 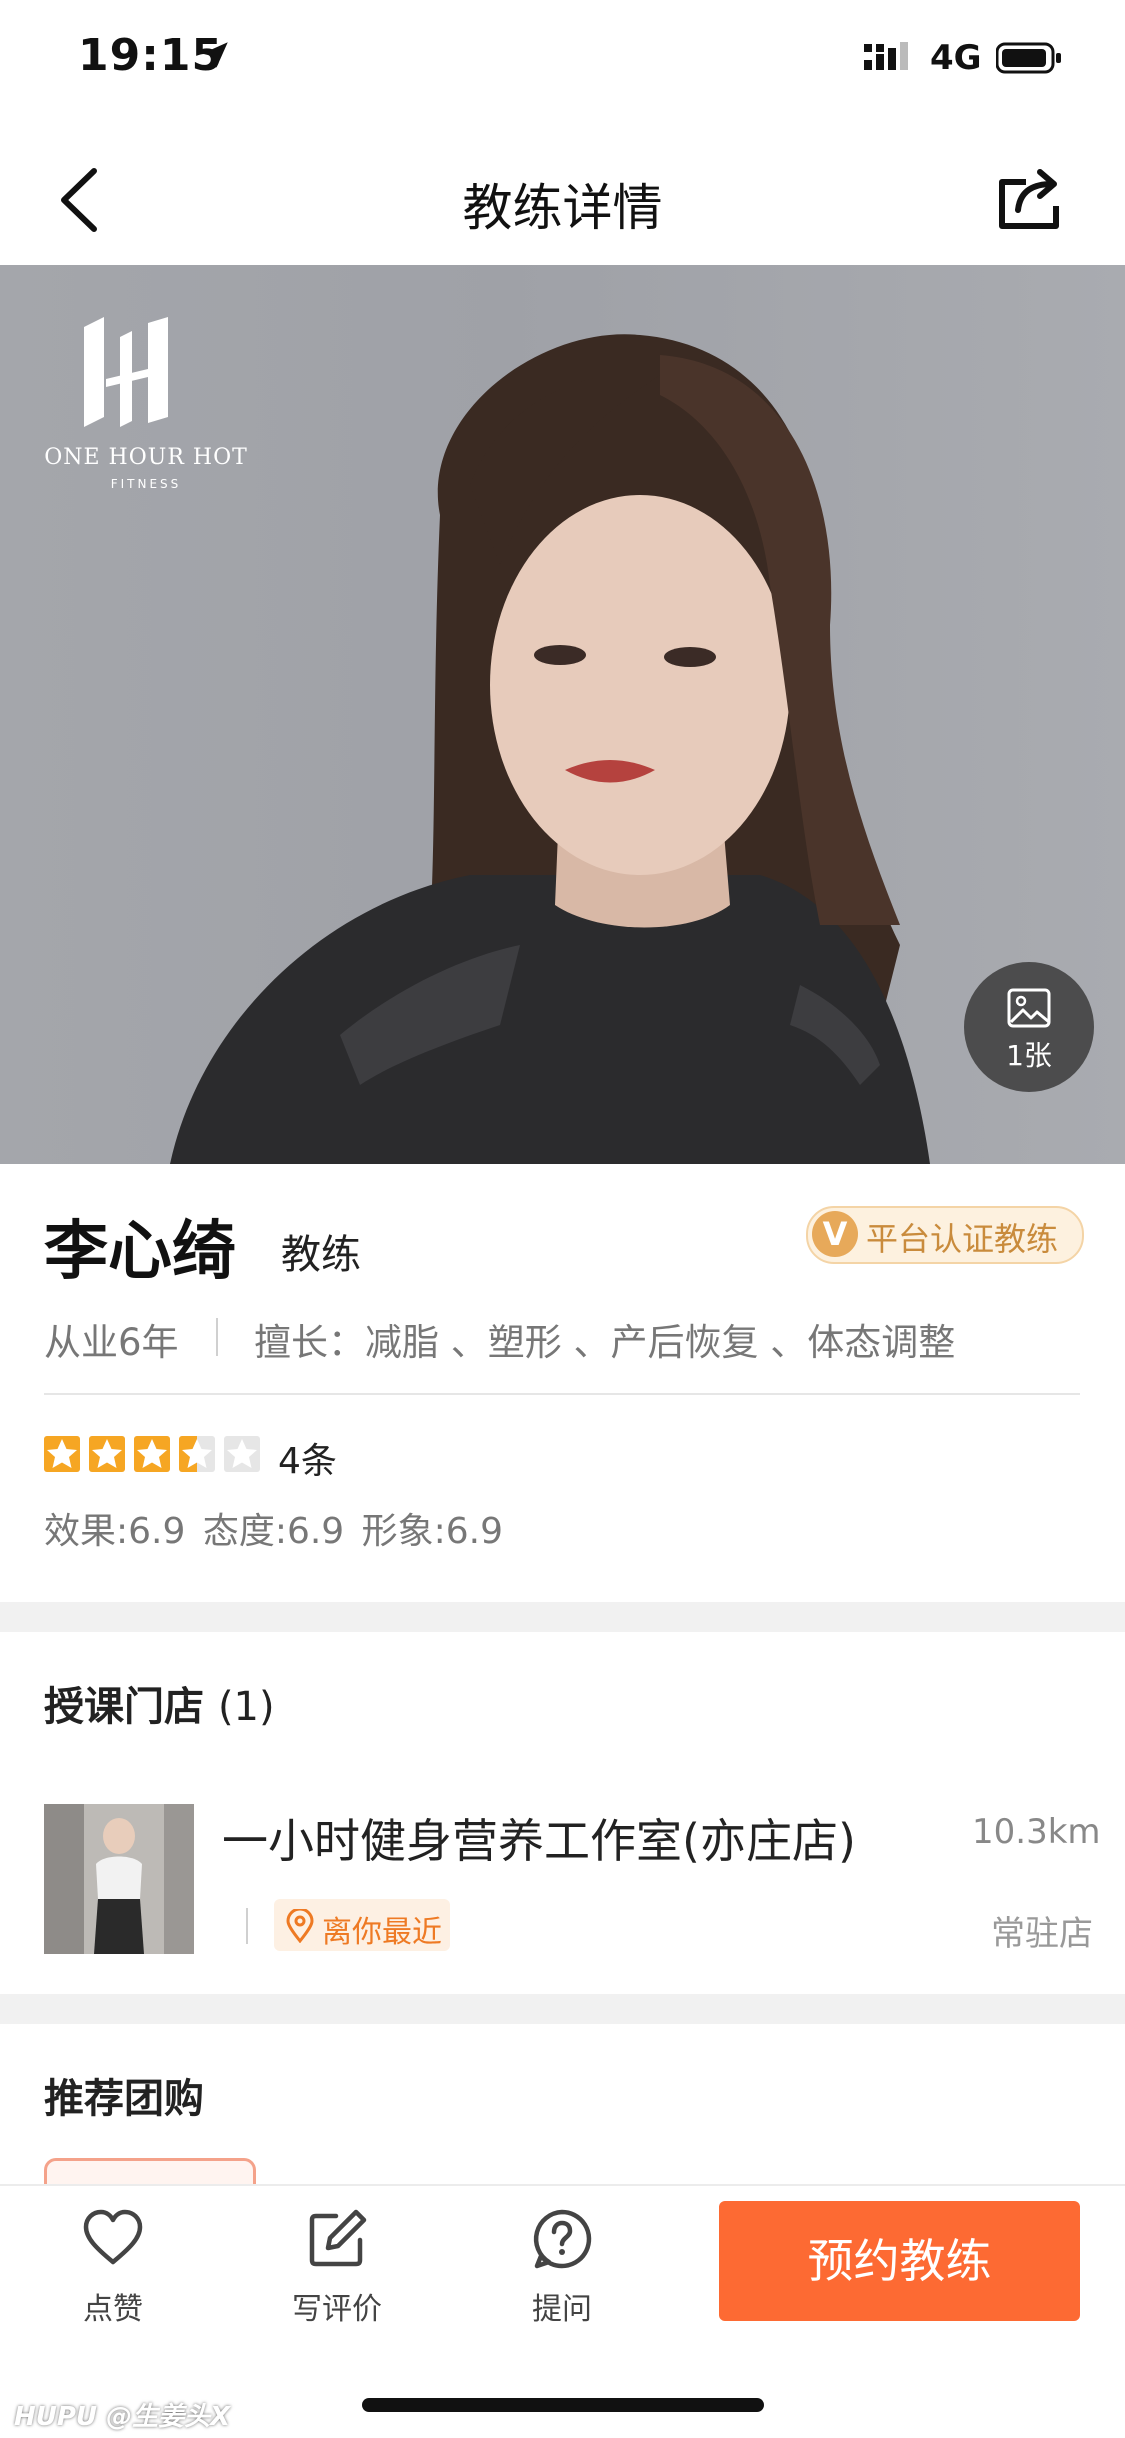 I want to click on photo-count-label: 1张, so click(x=1029, y=1055).